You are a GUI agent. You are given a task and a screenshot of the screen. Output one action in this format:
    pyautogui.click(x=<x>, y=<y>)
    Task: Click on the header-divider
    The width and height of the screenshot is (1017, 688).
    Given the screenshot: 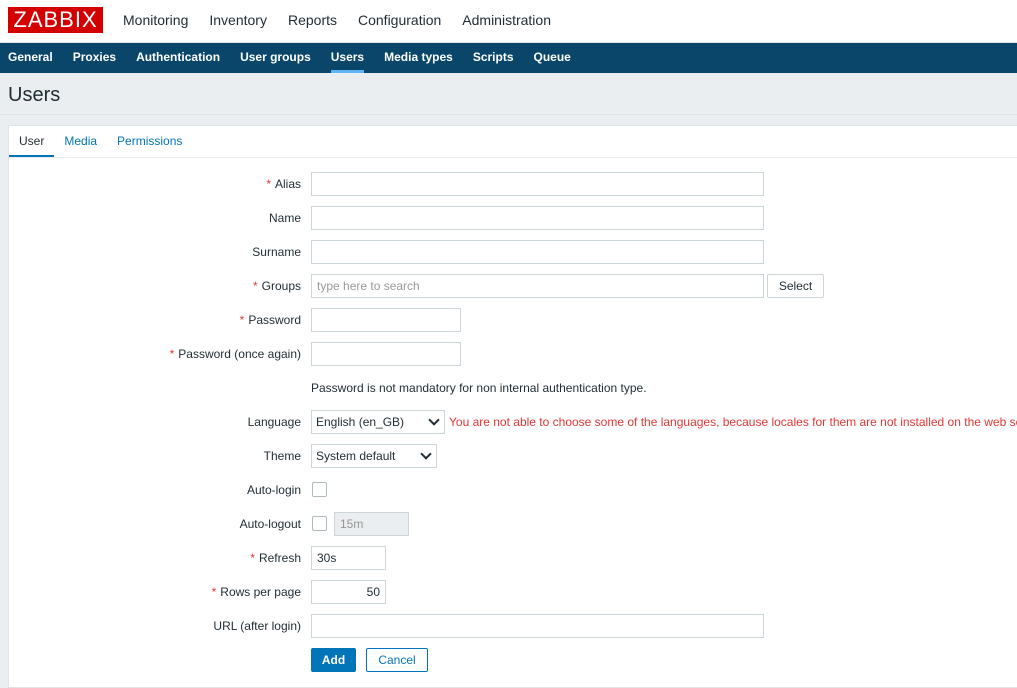 What is the action you would take?
    pyautogui.click(x=508, y=114)
    